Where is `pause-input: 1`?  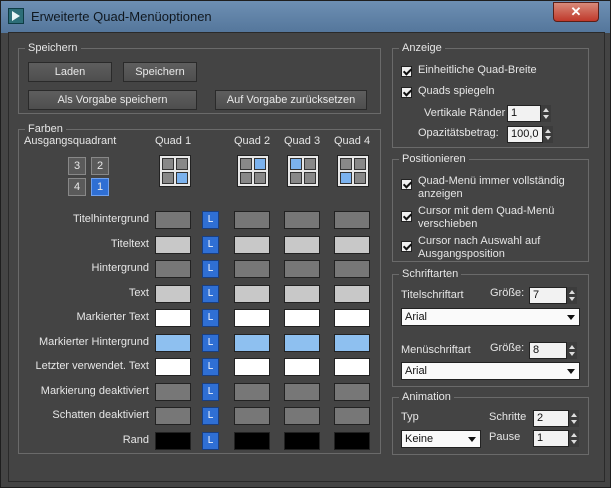
pause-input: 1 is located at coordinates (551, 438).